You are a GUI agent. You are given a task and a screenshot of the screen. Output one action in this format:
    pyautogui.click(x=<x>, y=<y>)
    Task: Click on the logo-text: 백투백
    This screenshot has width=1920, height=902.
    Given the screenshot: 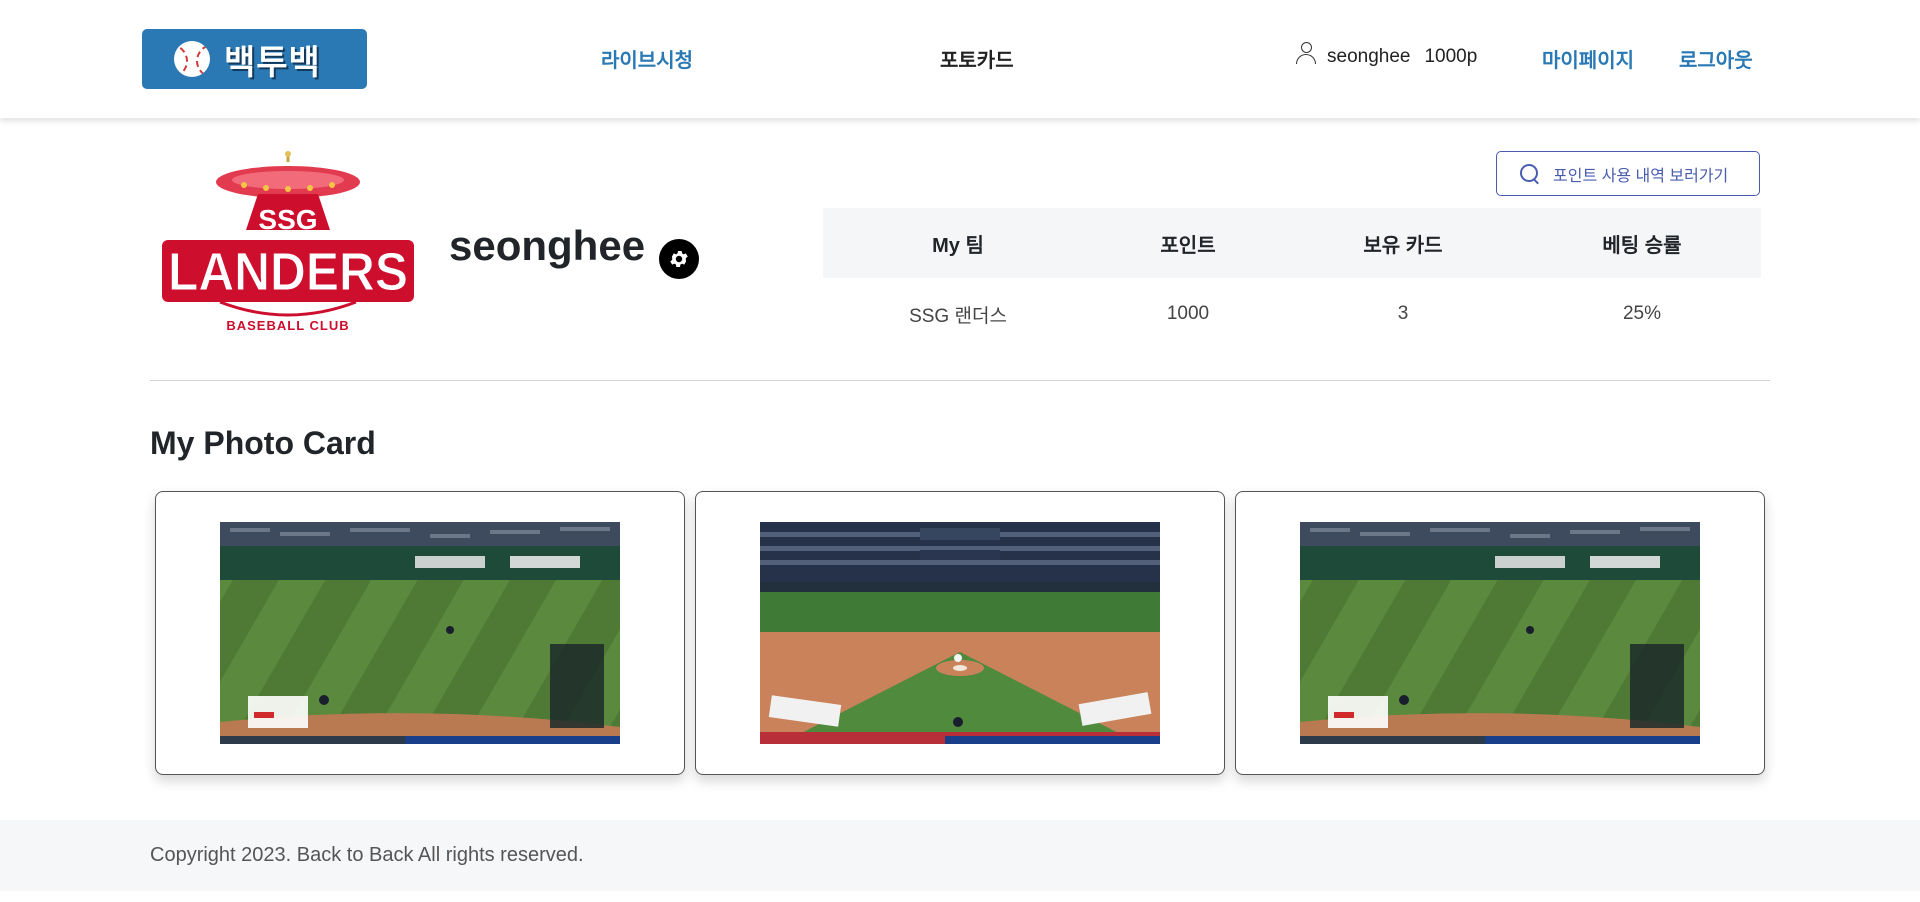 What is the action you would take?
    pyautogui.click(x=272, y=62)
    